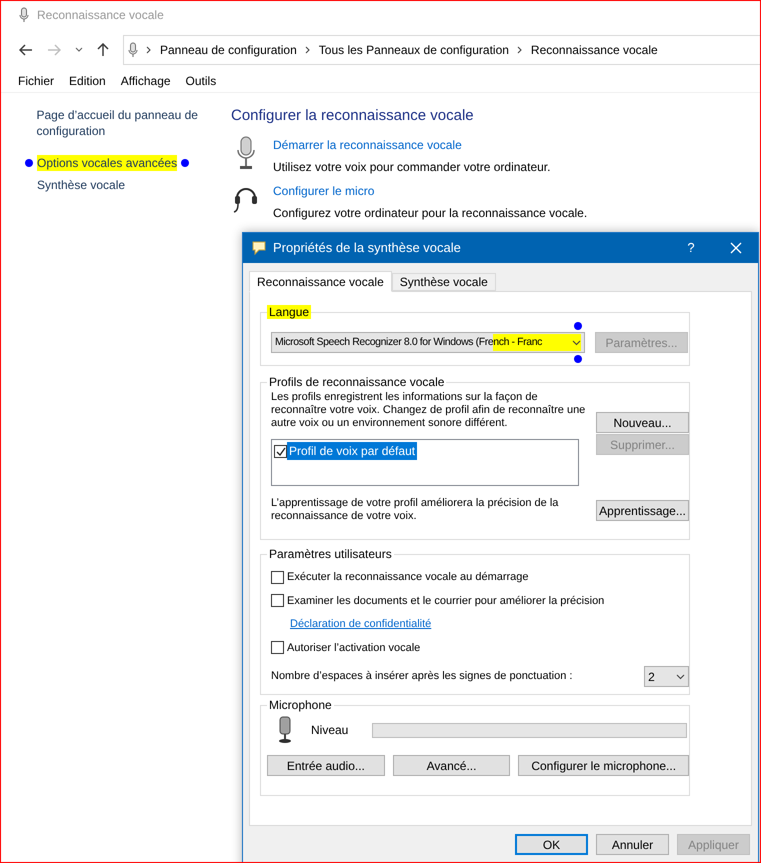 This screenshot has height=863, width=761. Describe the element at coordinates (107, 163) in the screenshot. I see `sidebar-link: Options vocales avancées` at that location.